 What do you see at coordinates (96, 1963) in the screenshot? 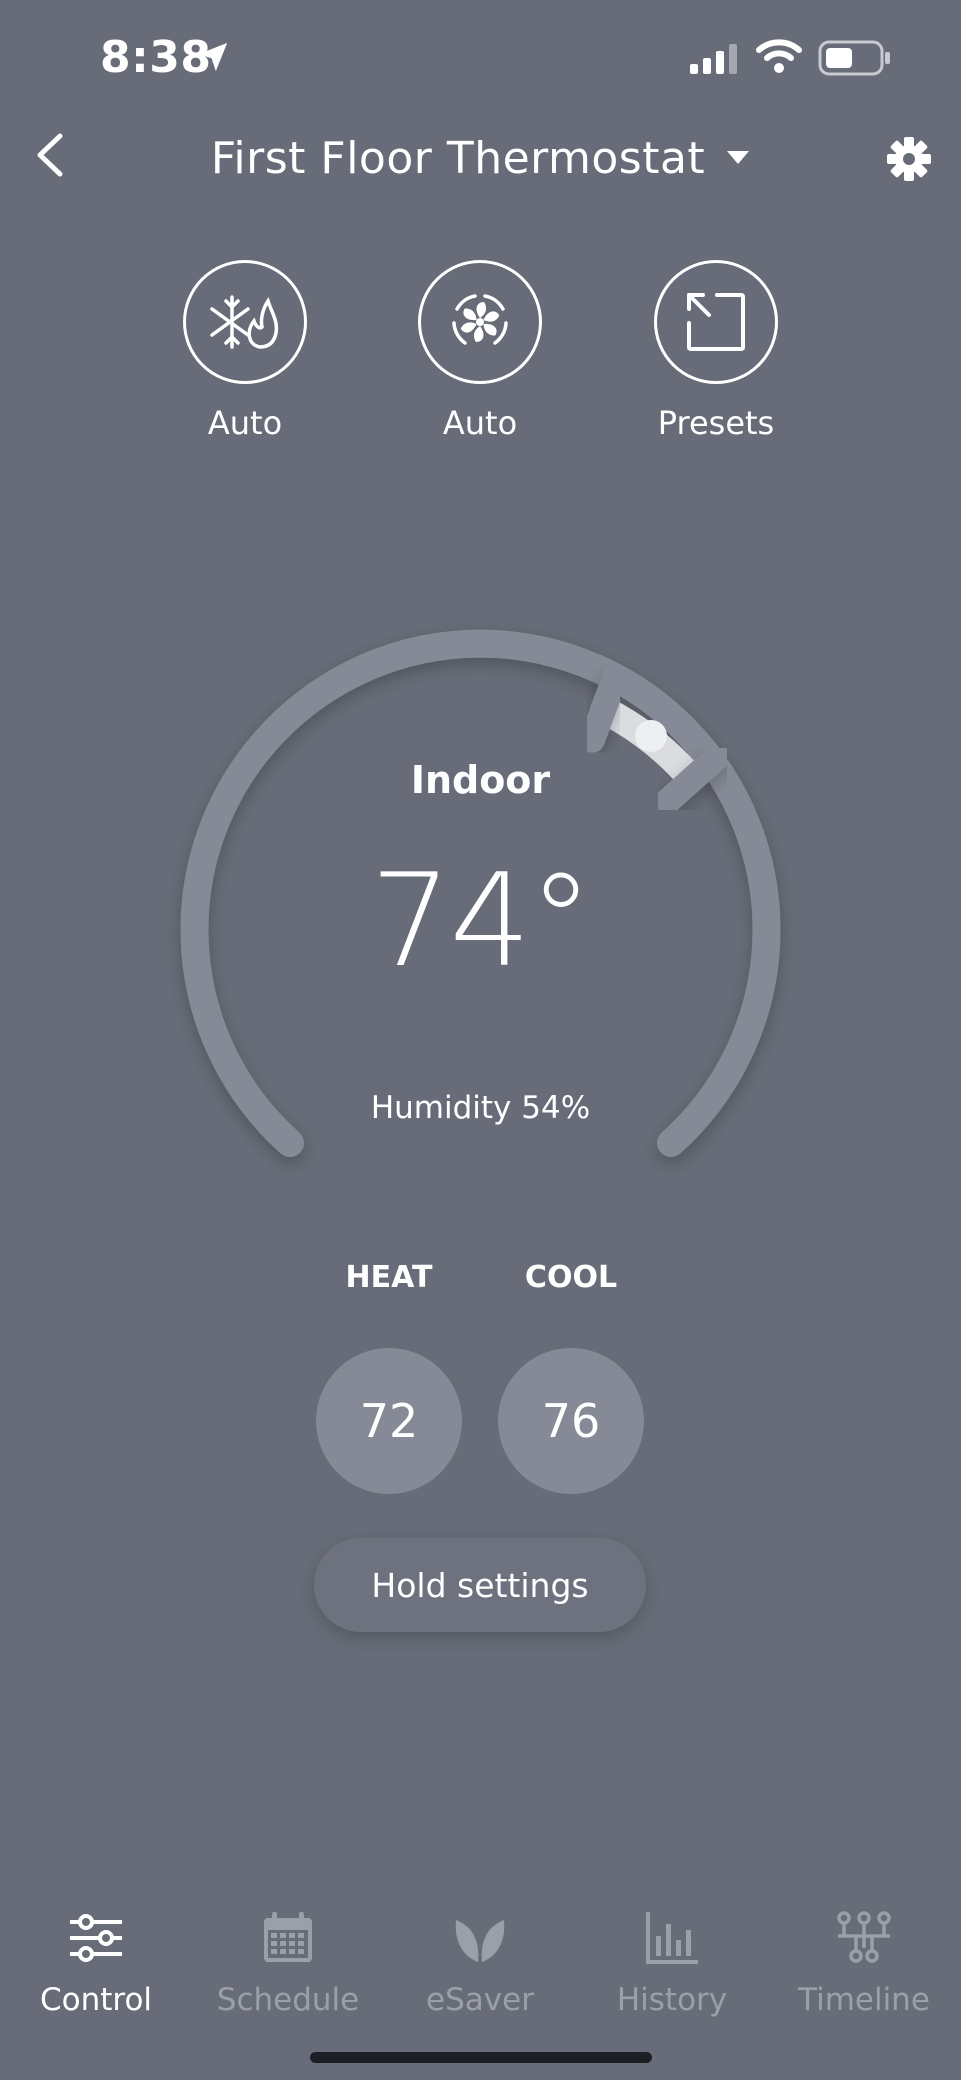
I see `nav-item-control: Control` at bounding box center [96, 1963].